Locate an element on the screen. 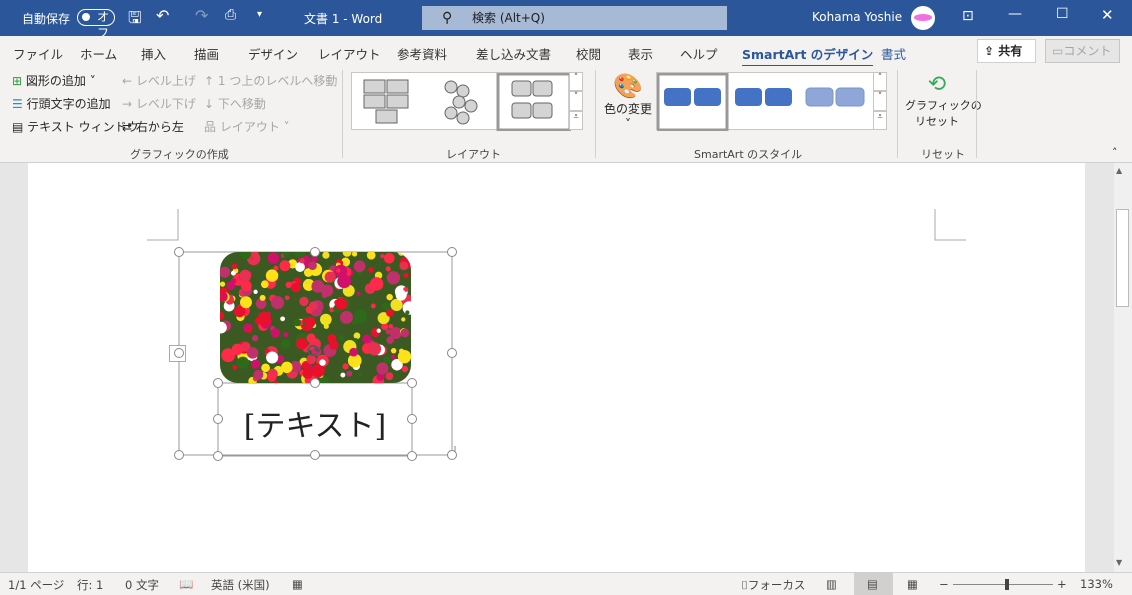 The width and height of the screenshot is (1132, 595). add-shape-icon: ⊞ is located at coordinates (17, 81).